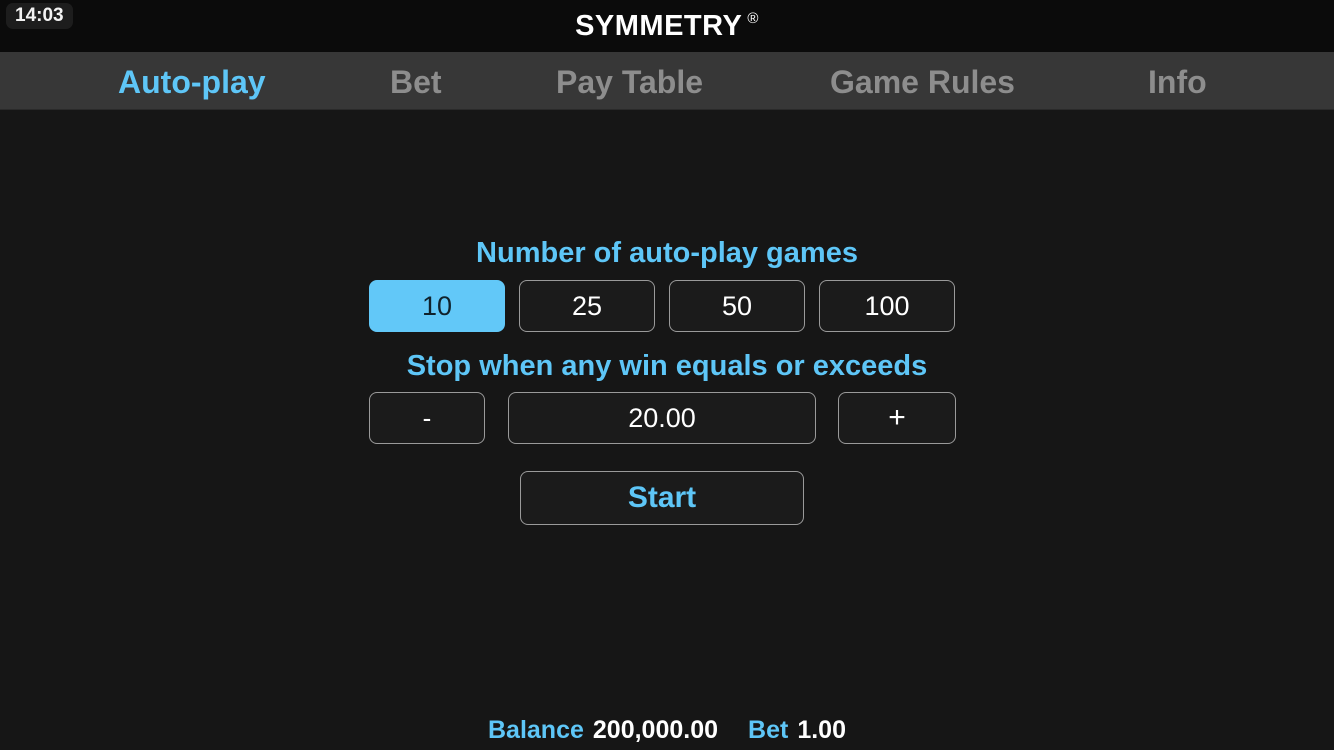 The height and width of the screenshot is (750, 1334). What do you see at coordinates (667, 366) in the screenshot?
I see `stop-condition-label: Stop when any win equals or exceeds` at bounding box center [667, 366].